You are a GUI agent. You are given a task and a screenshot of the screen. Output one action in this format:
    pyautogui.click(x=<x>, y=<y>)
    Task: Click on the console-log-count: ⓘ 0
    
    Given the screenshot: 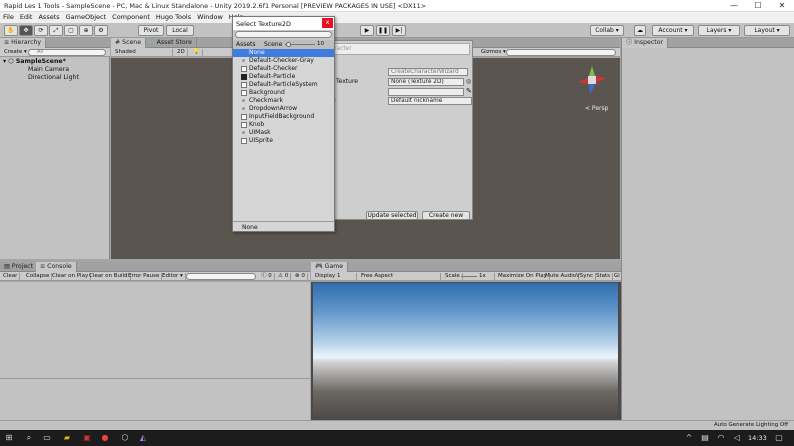 What is the action you would take?
    pyautogui.click(x=267, y=276)
    